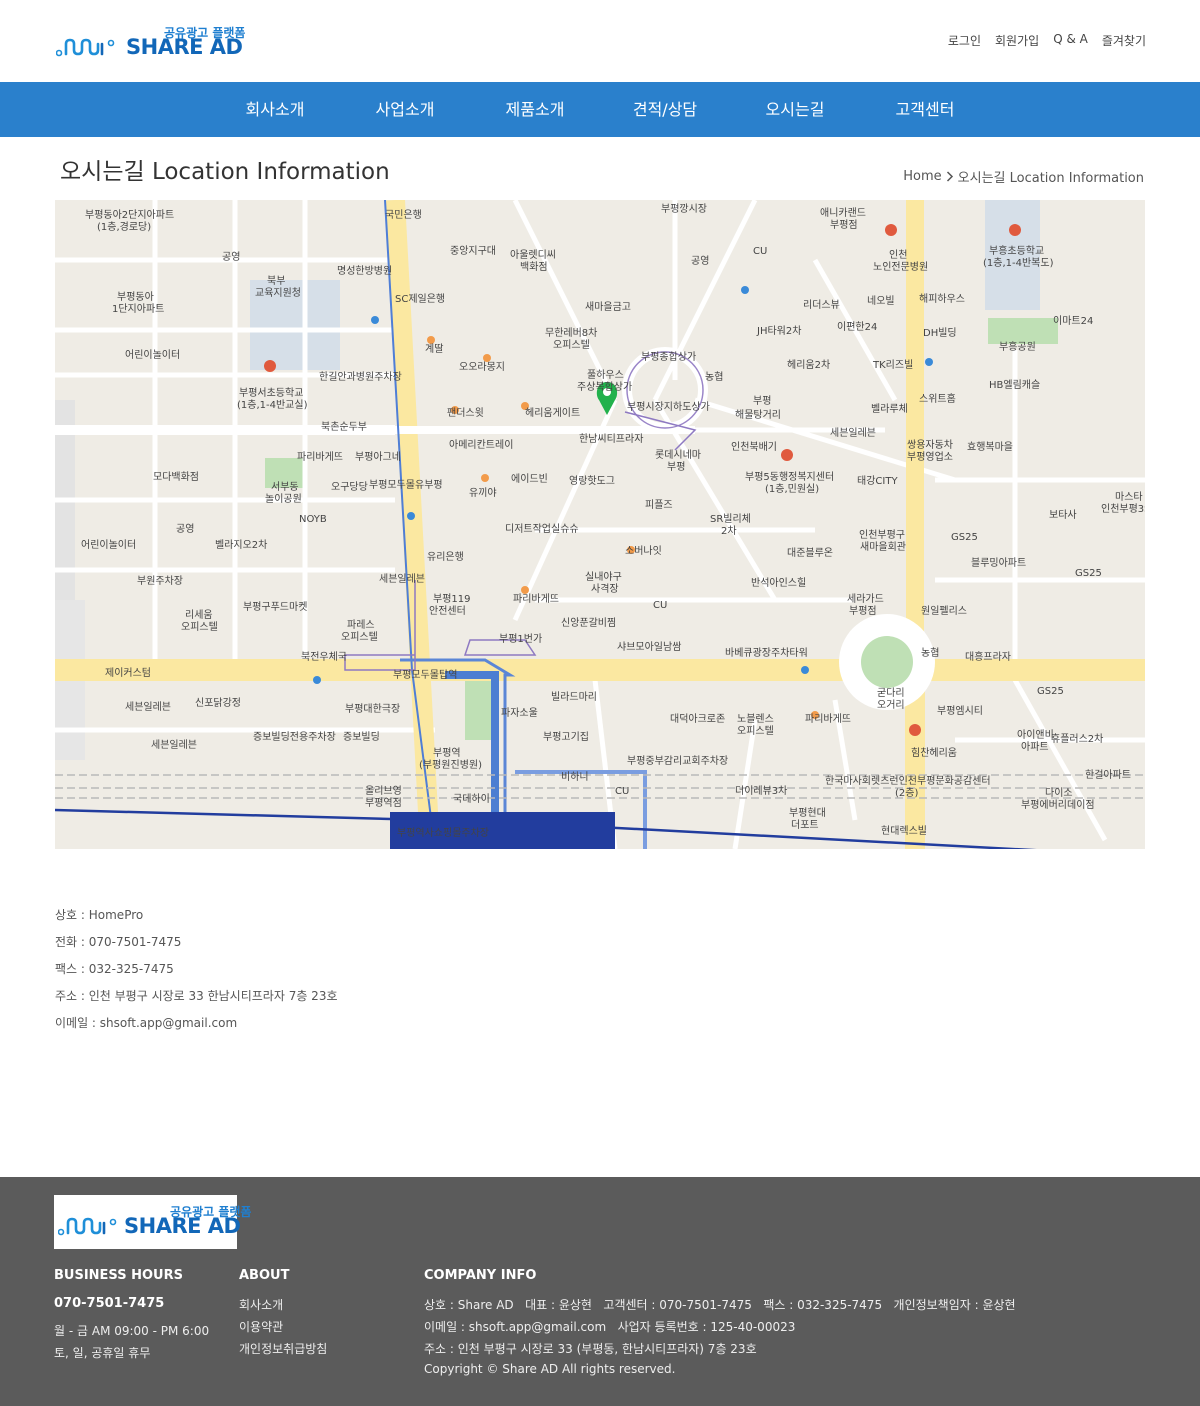  Describe the element at coordinates (128, 673) in the screenshot. I see `map-place-label: 제이커스텀` at that location.